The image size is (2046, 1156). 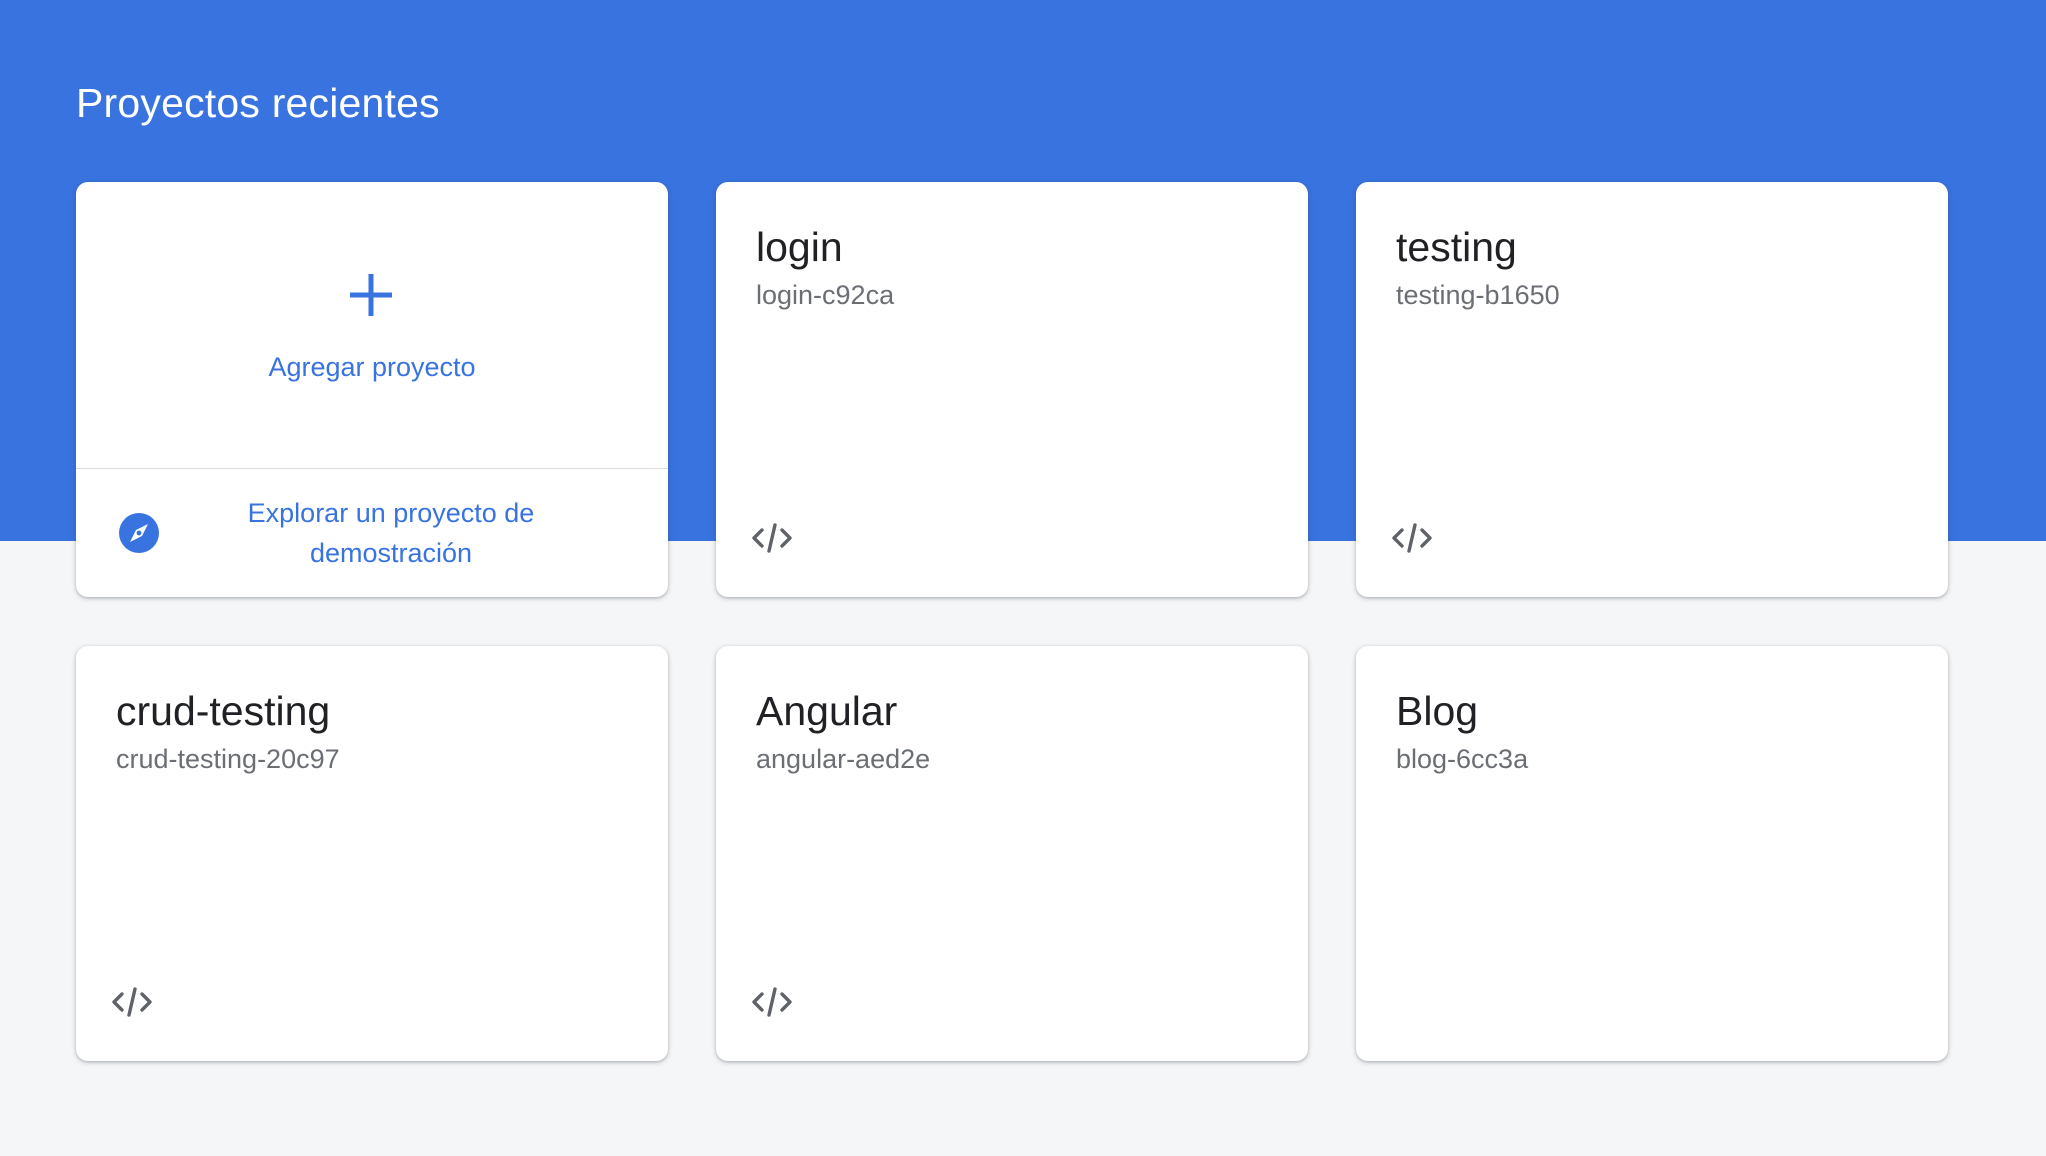 I want to click on project-card-crud-testing: crud-testing crud-testing-20c97, so click(x=372, y=853).